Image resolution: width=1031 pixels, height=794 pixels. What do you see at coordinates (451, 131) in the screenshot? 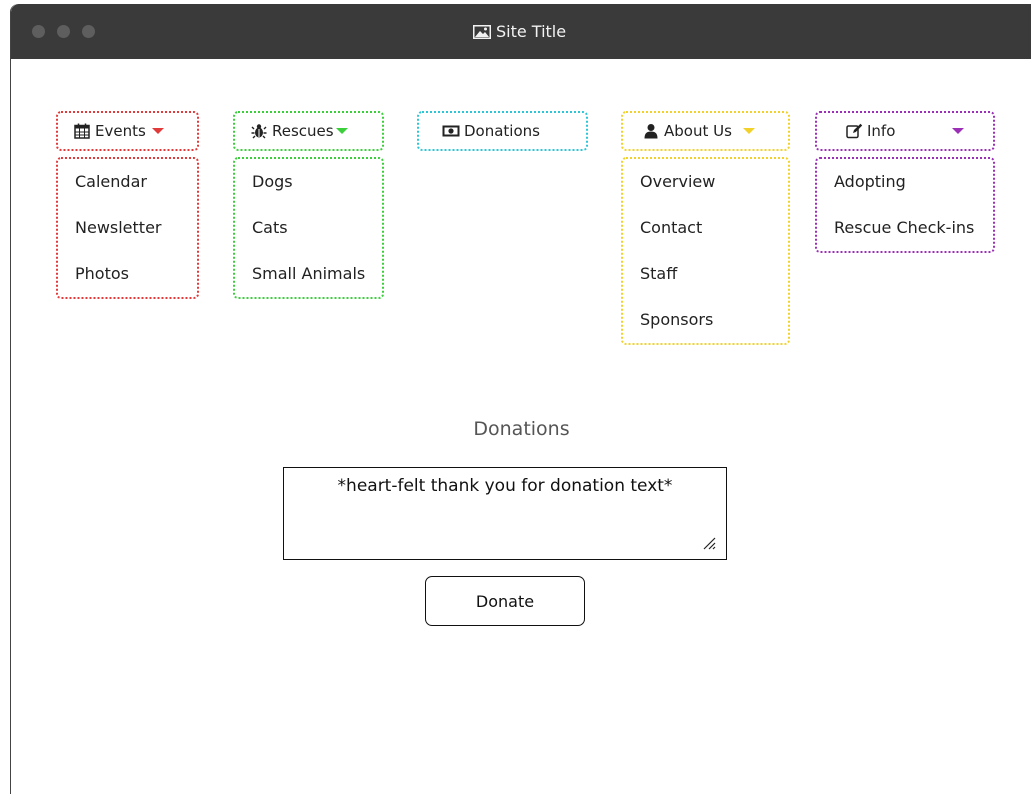
I see `money-icon` at bounding box center [451, 131].